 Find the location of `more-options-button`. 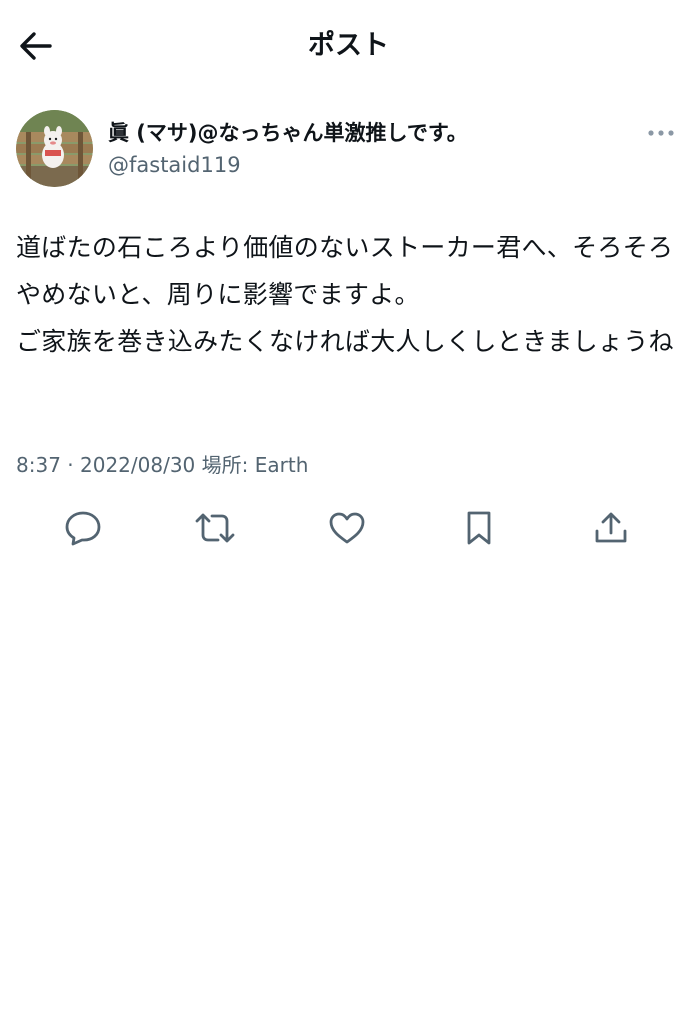

more-options-button is located at coordinates (661, 133).